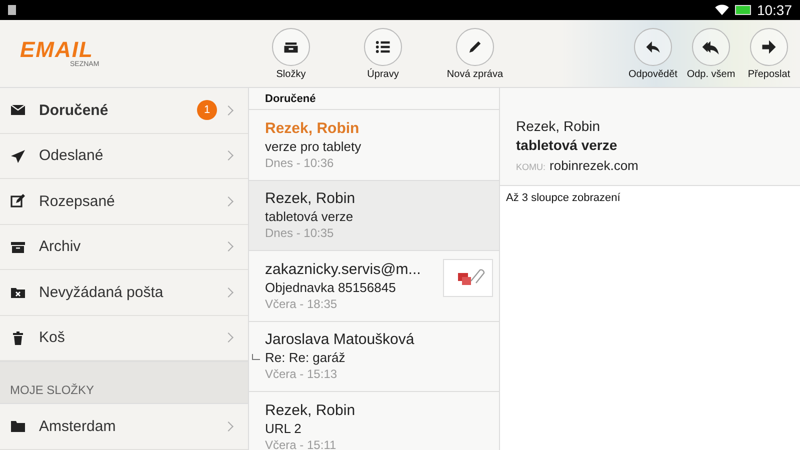 This screenshot has width=800, height=450. Describe the element at coordinates (12, 10) in the screenshot. I see `sd-card-icon` at that location.